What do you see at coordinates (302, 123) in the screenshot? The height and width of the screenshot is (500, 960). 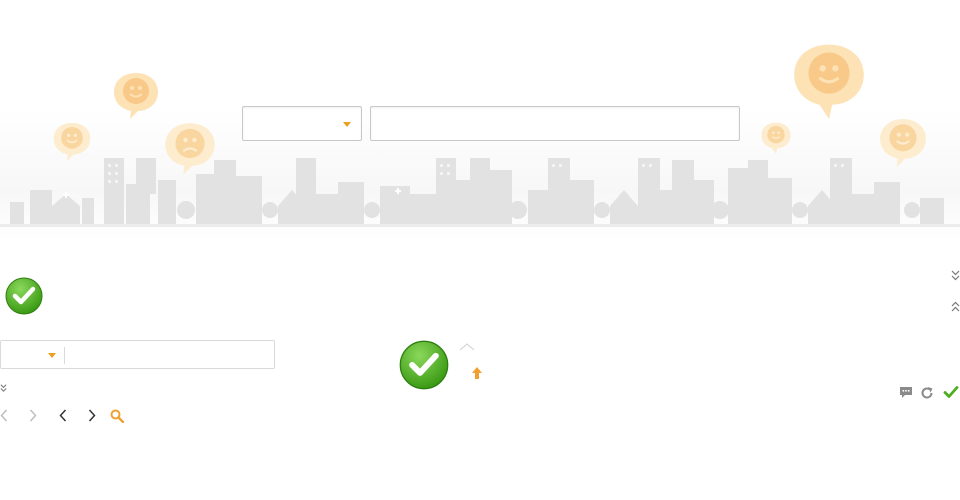 I see `category-select` at bounding box center [302, 123].